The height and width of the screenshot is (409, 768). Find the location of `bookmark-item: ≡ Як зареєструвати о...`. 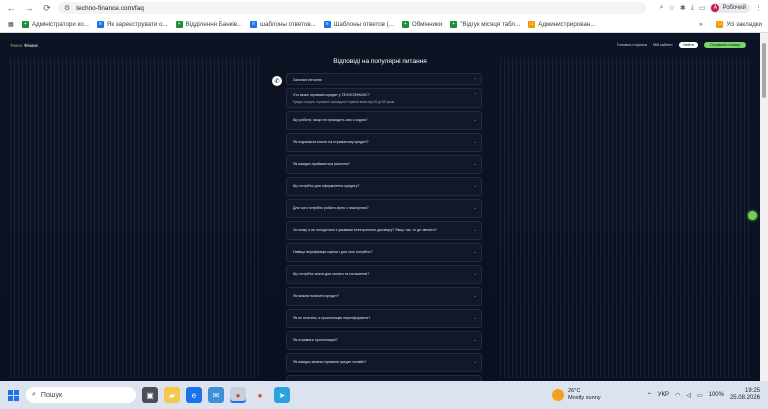

bookmark-item: ≡ Як зареєструвати о... is located at coordinates (132, 24).